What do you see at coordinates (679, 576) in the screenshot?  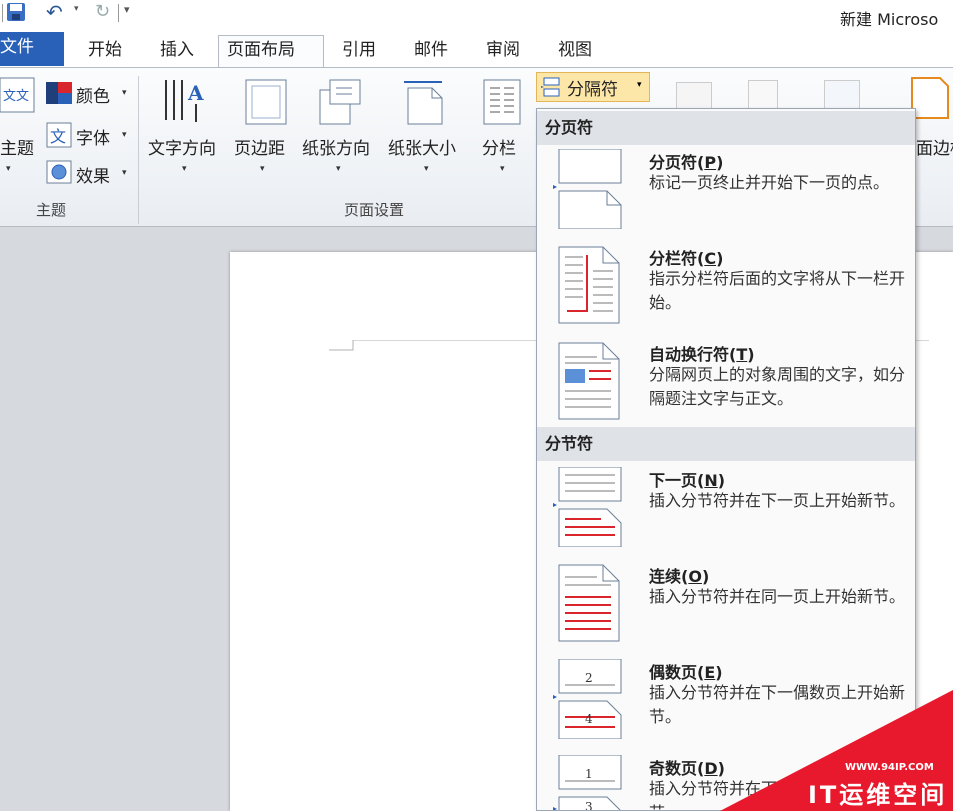 I see `continuous-title: 连续(O)` at bounding box center [679, 576].